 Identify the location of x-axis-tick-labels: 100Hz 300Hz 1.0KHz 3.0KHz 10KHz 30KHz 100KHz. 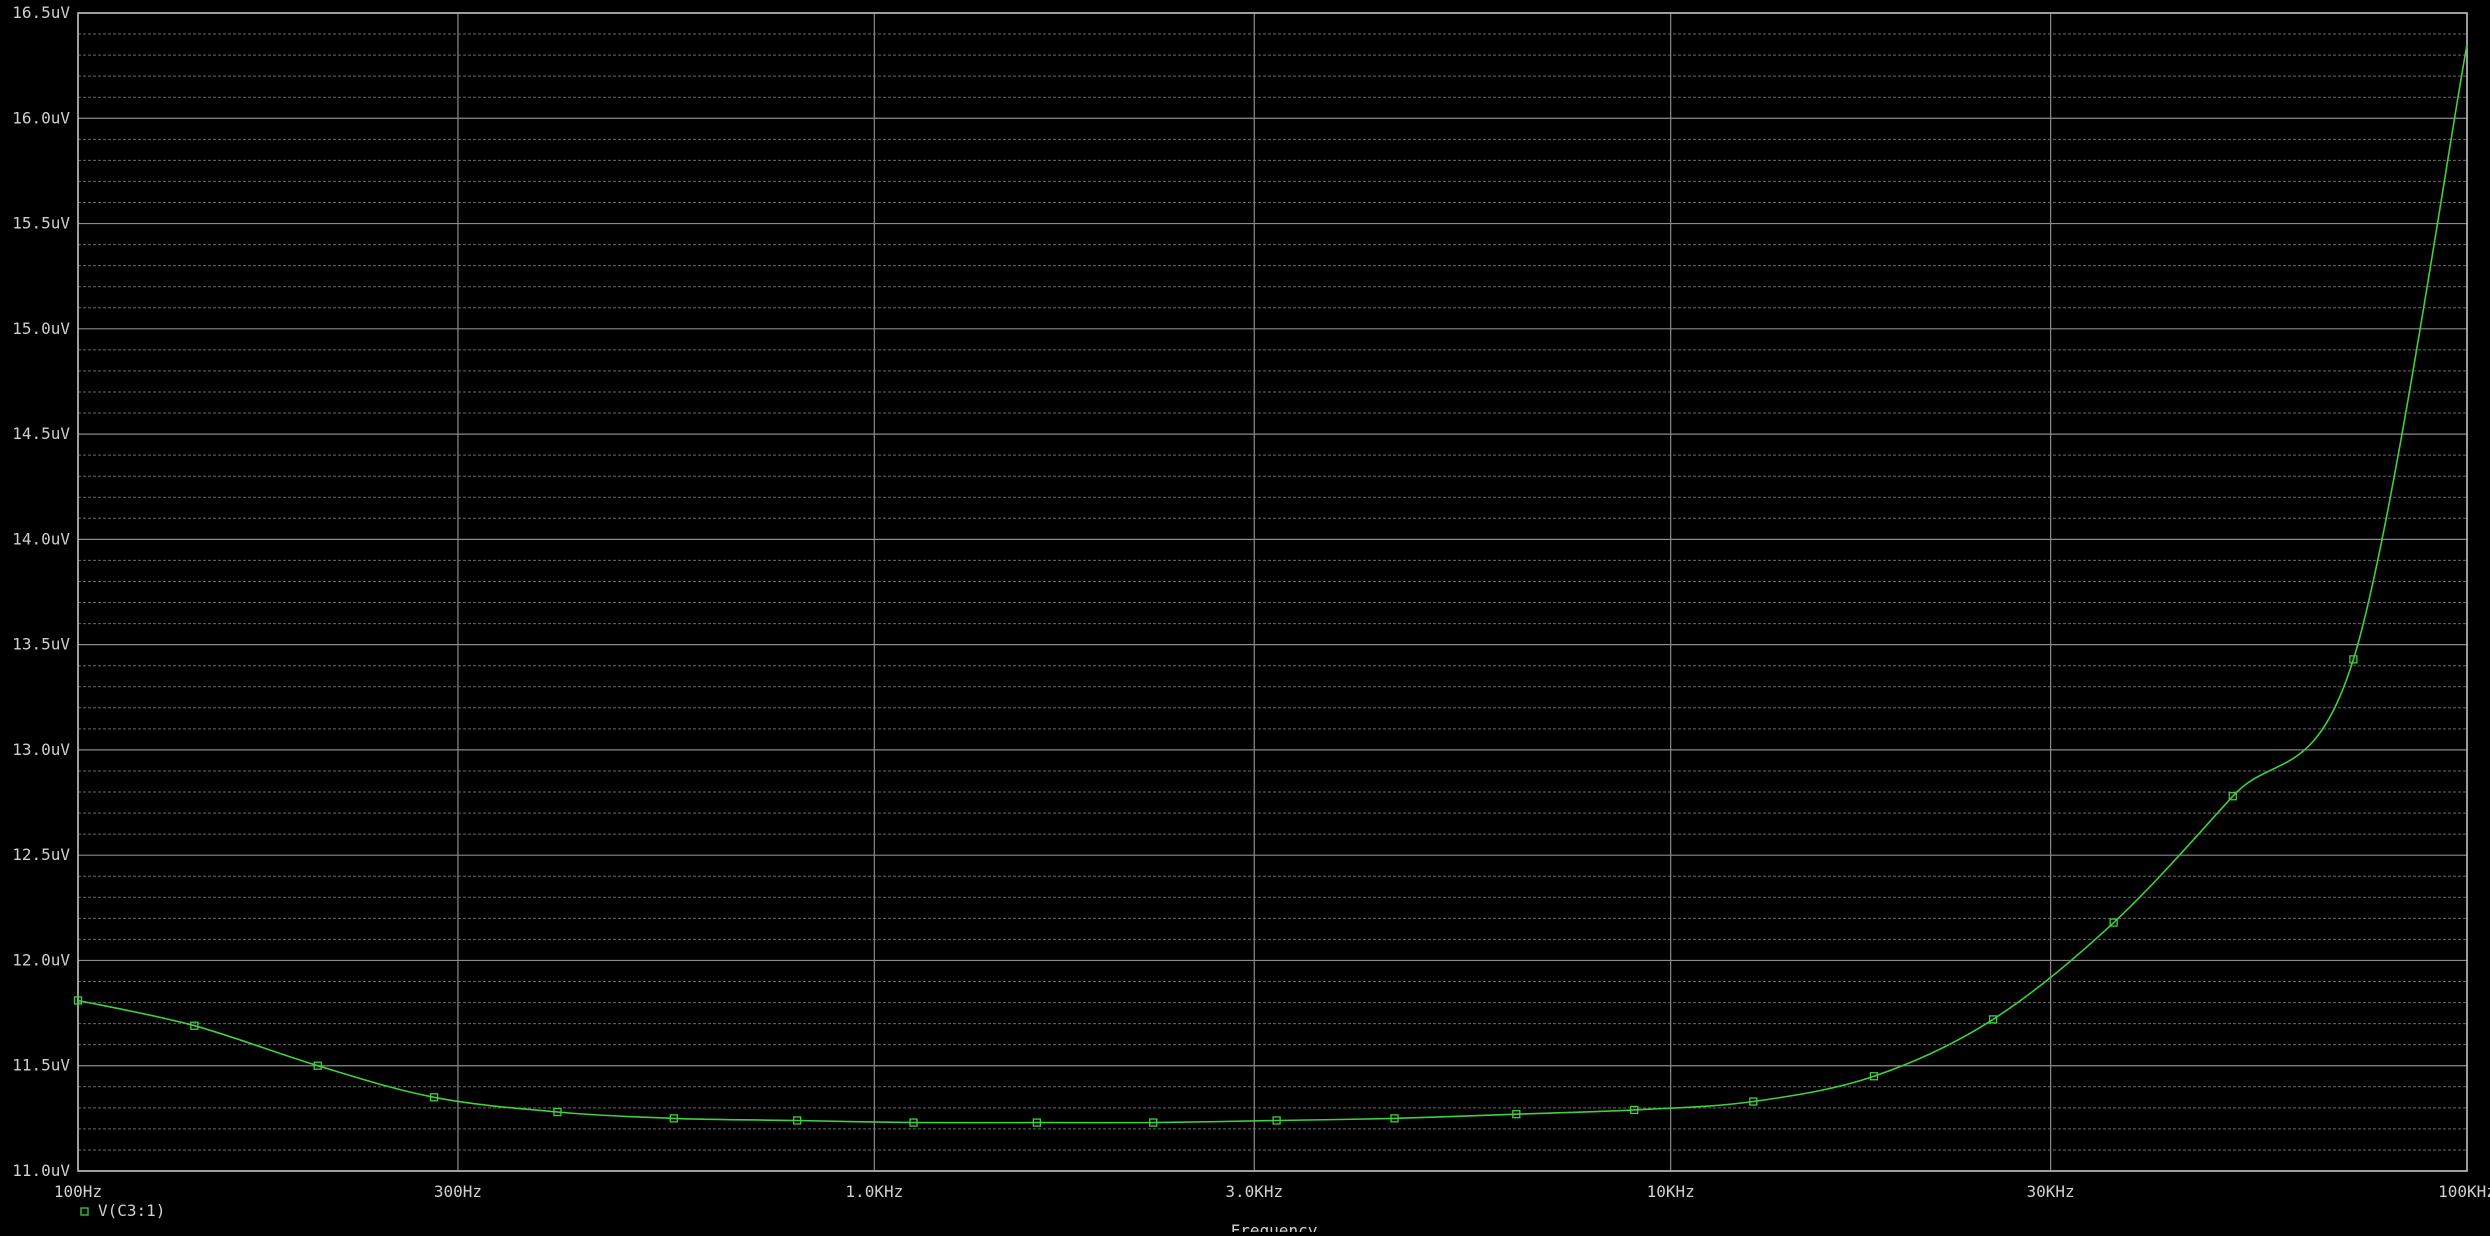
(1272, 1191).